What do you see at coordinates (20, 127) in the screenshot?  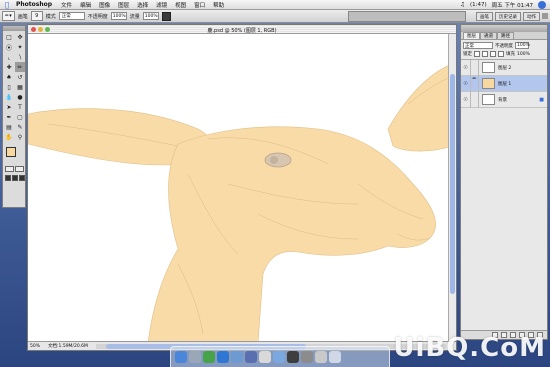 I see `eyedropper-tool-icon: ✎` at bounding box center [20, 127].